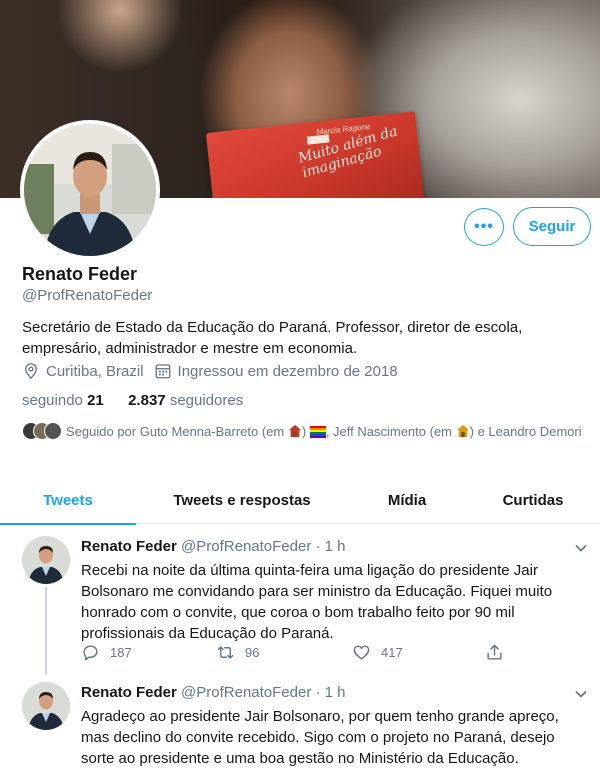 The width and height of the screenshot is (600, 768). I want to click on tab-media: Mídia, so click(407, 500).